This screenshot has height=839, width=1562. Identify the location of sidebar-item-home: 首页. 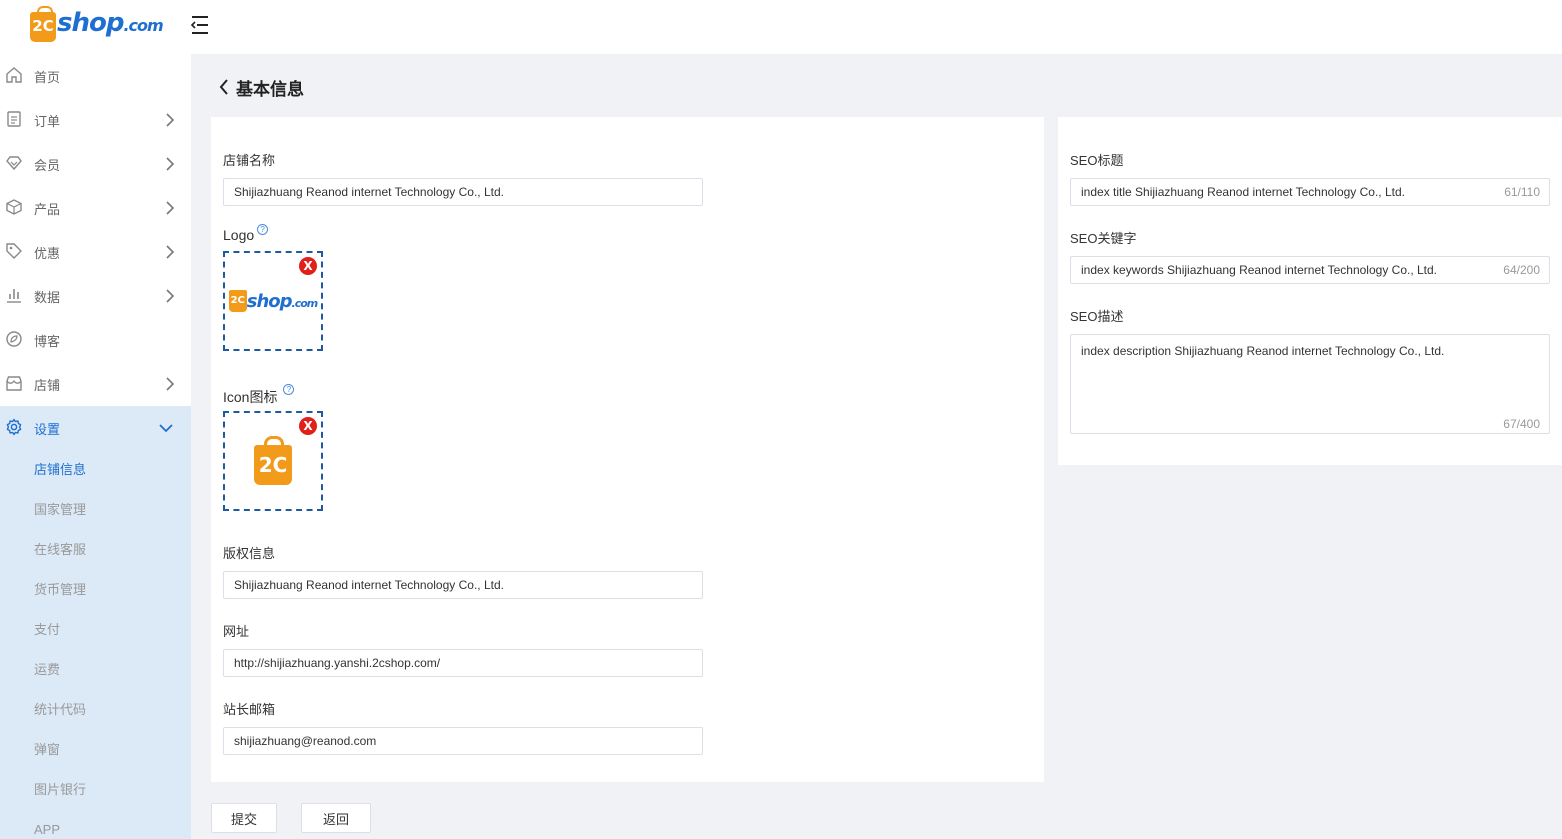
(95, 76).